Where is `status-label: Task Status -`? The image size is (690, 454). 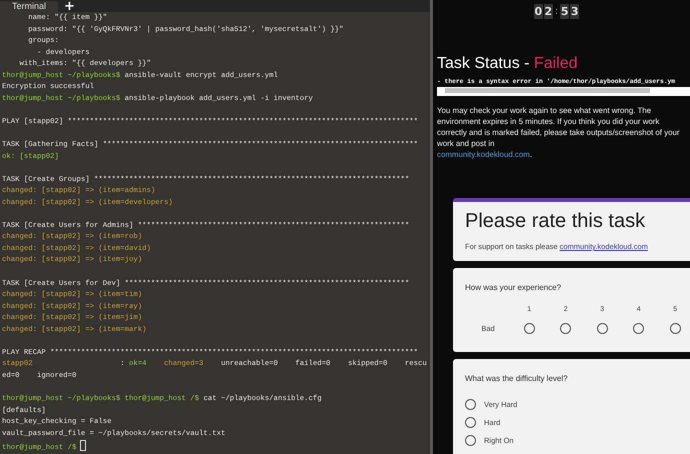
status-label: Task Status - is located at coordinates (483, 63).